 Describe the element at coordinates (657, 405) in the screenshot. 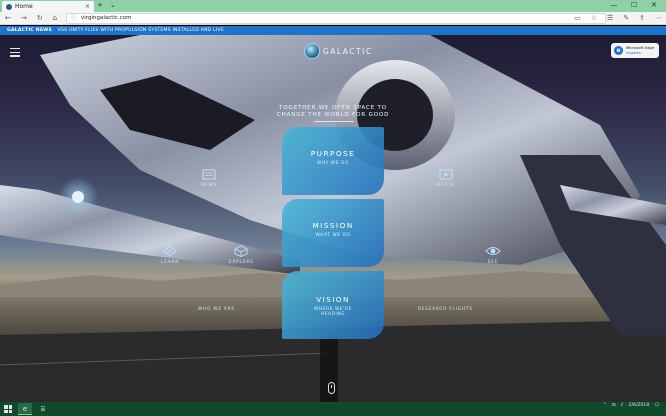

I see `action-center-icon: 🗨` at that location.